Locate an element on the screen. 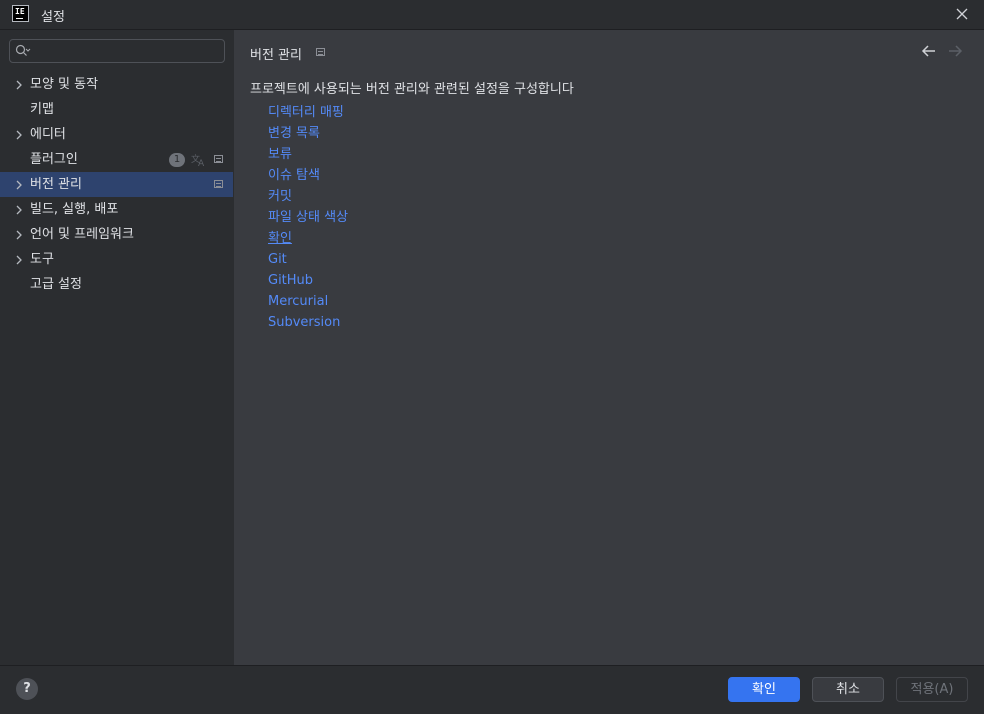 The image size is (984, 714). back-arrow-icon is located at coordinates (929, 51).